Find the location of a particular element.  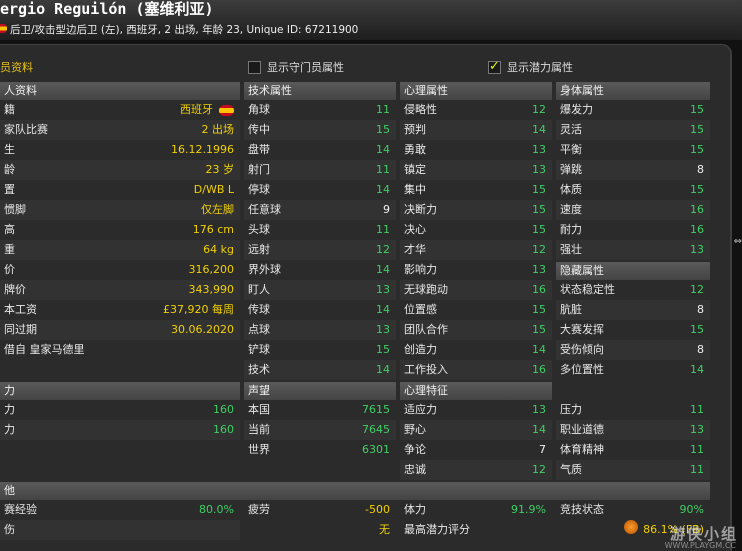

pressure-row-value-text: 11 is located at coordinates (697, 469).